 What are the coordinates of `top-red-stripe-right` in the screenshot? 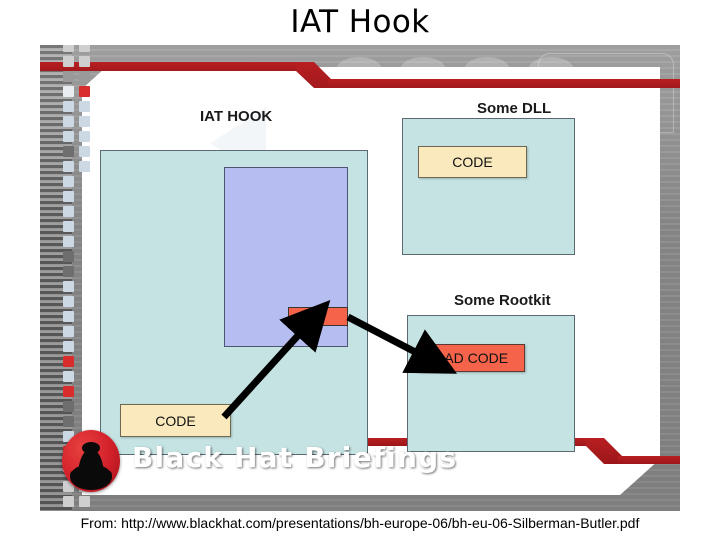 It's located at (504, 83).